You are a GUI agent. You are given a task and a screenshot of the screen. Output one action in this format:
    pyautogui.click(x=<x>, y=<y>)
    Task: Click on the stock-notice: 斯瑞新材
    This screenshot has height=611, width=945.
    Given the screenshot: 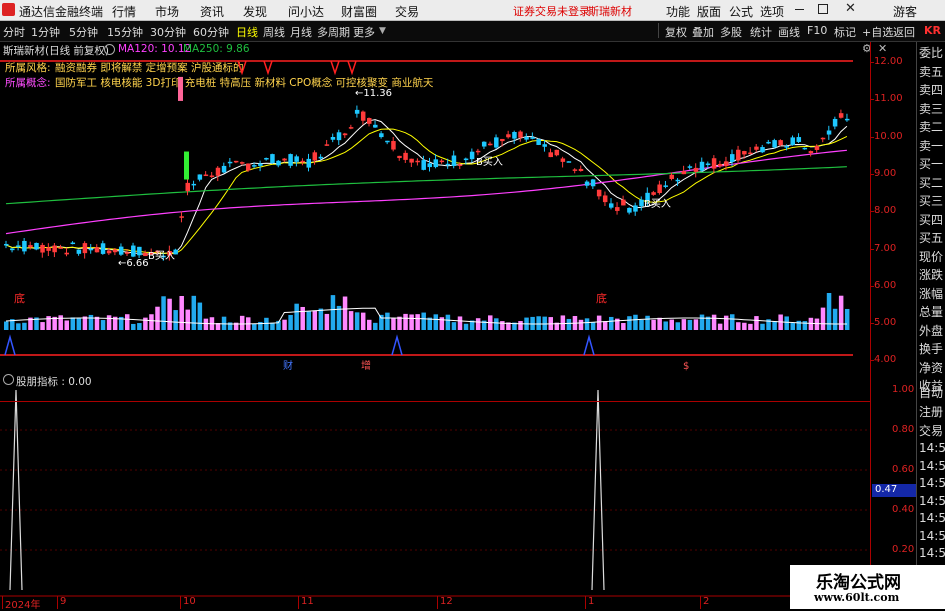 What is the action you would take?
    pyautogui.click(x=610, y=11)
    